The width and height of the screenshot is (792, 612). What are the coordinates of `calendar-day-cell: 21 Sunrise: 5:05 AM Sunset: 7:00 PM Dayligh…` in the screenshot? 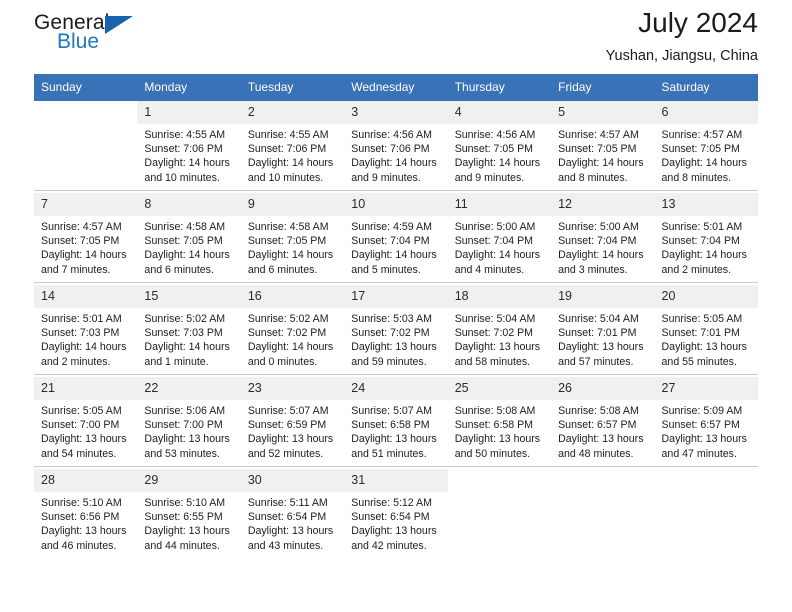 It's located at (86, 422).